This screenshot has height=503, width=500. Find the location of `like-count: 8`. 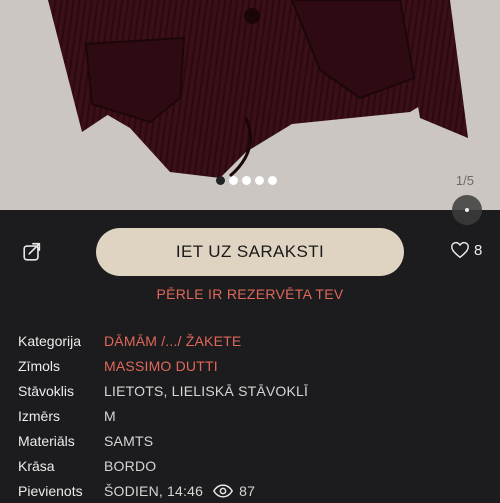

like-count: 8 is located at coordinates (478, 250).